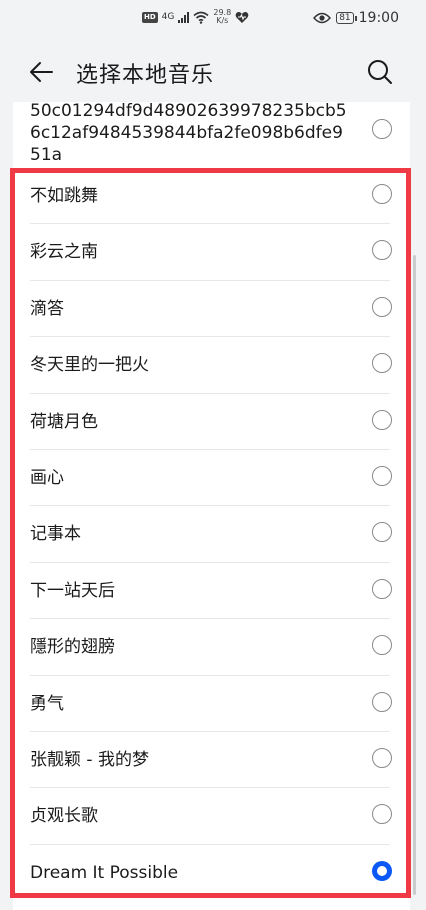 The width and height of the screenshot is (426, 910). Describe the element at coordinates (211, 422) in the screenshot. I see `list-item: 荷塘月色` at that location.